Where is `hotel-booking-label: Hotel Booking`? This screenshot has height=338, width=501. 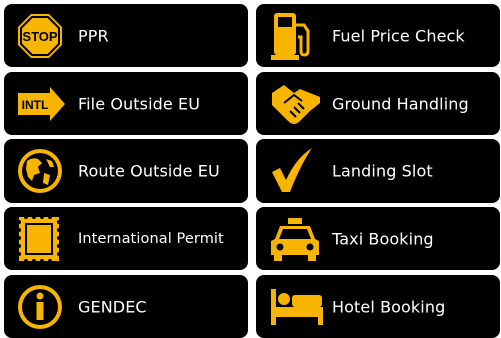
hotel-booking-label: Hotel Booking is located at coordinates (389, 306).